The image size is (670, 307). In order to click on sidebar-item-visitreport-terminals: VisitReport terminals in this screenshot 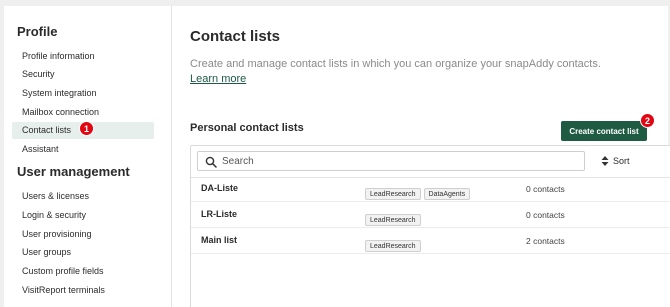, I will do `click(83, 290)`.